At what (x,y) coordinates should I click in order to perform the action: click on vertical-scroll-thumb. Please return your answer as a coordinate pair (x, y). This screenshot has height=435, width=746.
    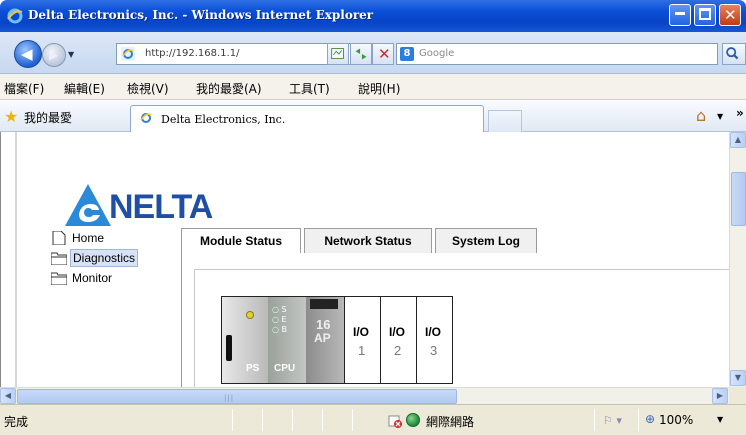
    Looking at the image, I should click on (738, 199).